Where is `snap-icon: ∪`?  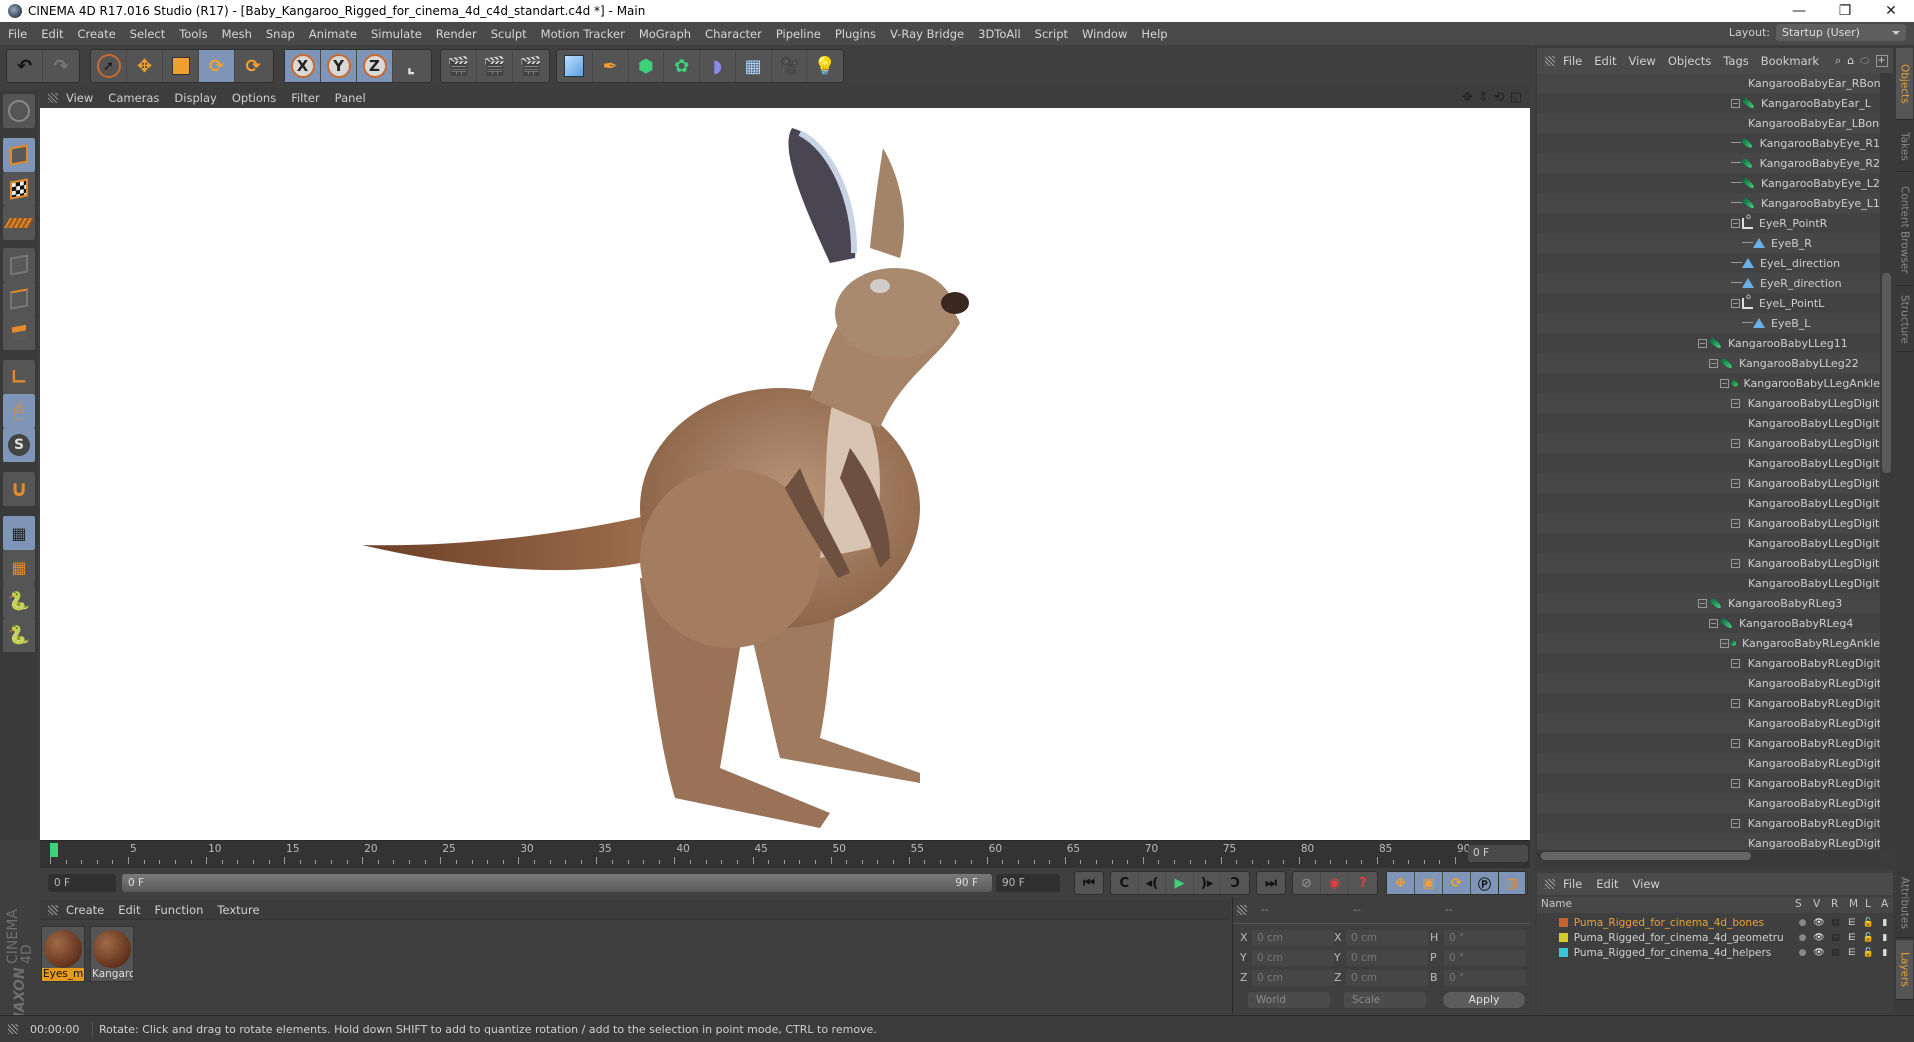
snap-icon: ∪ is located at coordinates (19, 489).